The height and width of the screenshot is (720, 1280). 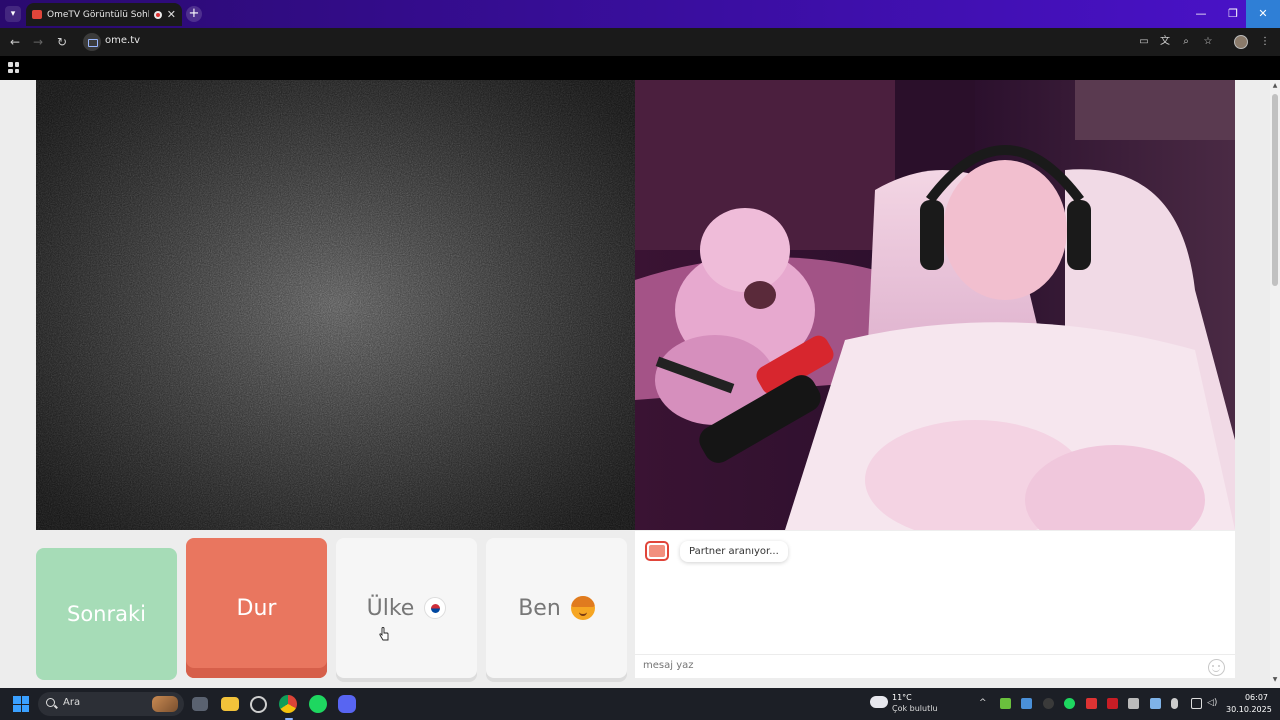 I want to click on country-filter-button: Ülke, so click(x=406, y=608).